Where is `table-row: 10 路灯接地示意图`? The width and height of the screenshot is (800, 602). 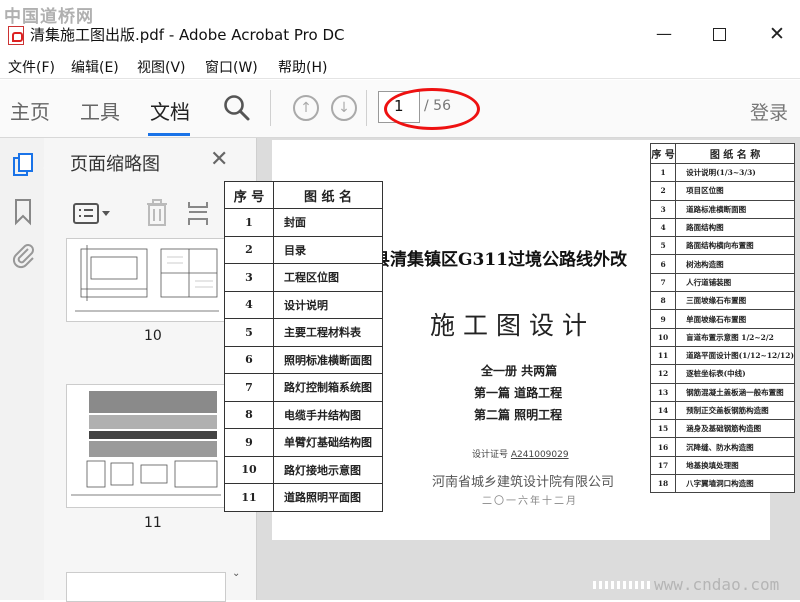
table-row: 10 路灯接地示意图 is located at coordinates (303, 469).